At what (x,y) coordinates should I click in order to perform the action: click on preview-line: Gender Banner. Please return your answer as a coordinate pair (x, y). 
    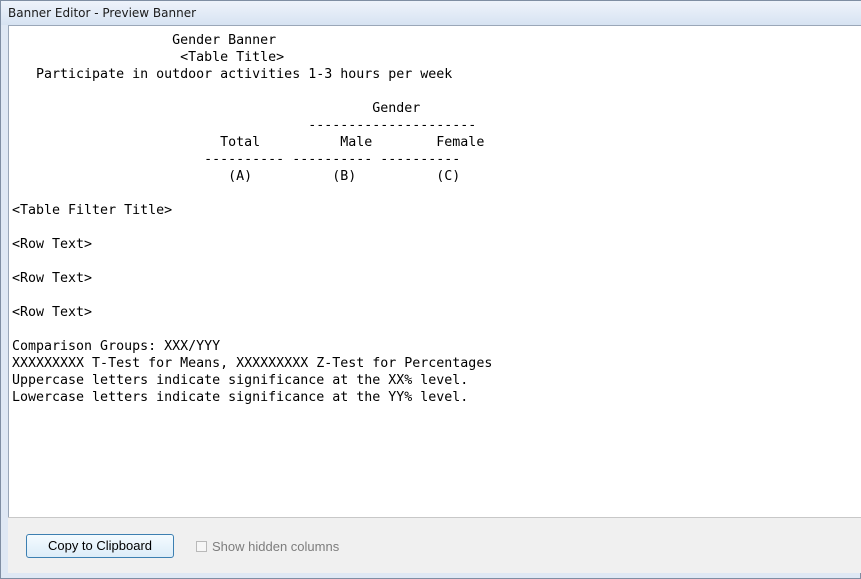
    Looking at the image, I should click on (144, 40).